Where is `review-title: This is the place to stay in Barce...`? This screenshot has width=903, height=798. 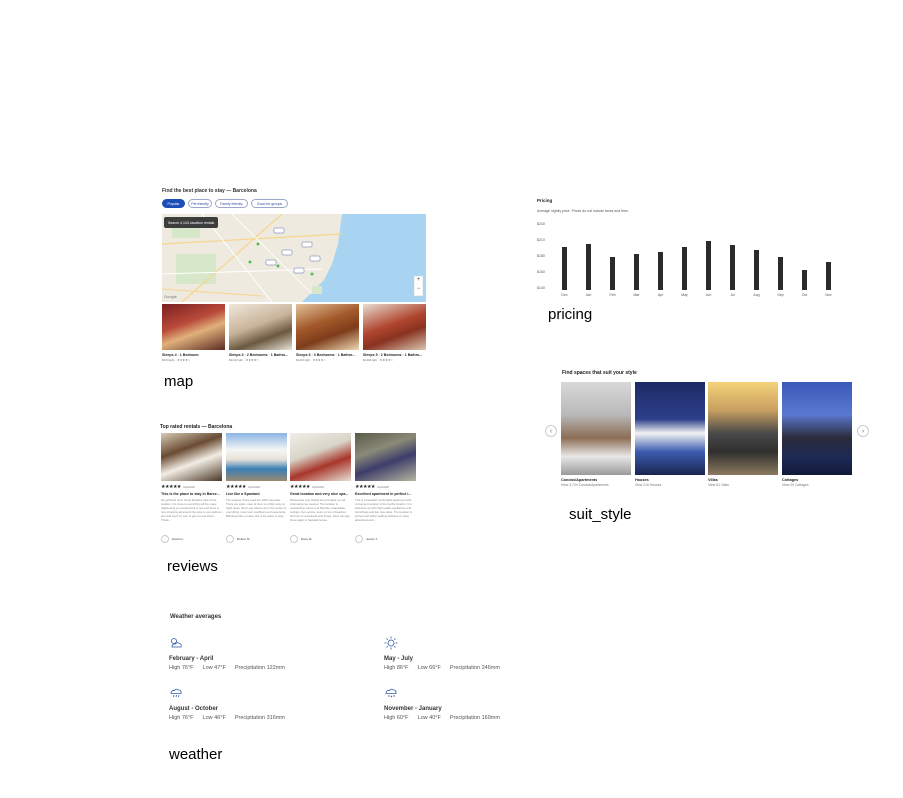
review-title: This is the place to stay in Barce... is located at coordinates (190, 494).